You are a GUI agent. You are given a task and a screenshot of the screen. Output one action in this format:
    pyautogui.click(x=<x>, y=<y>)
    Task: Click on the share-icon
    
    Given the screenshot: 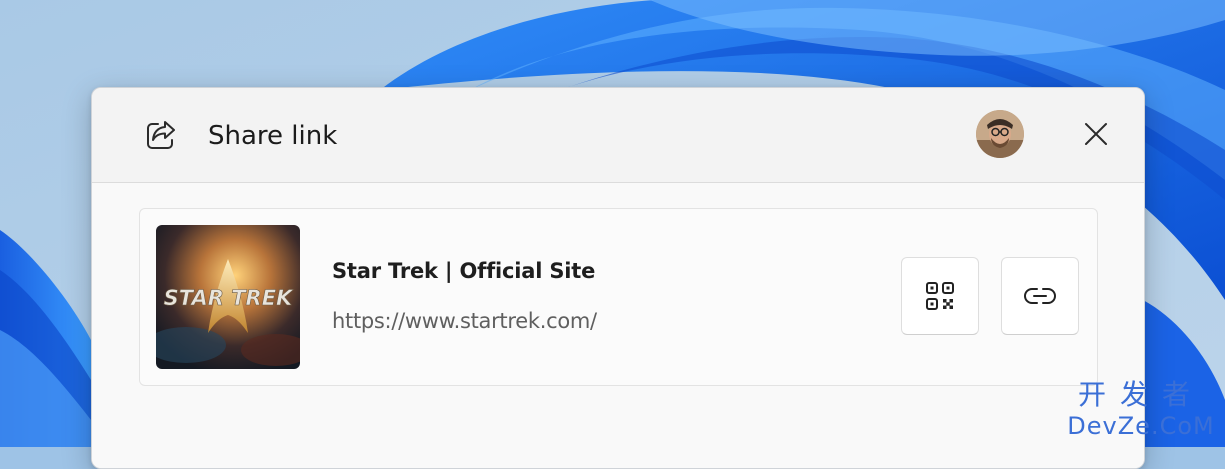 What is the action you would take?
    pyautogui.click(x=161, y=135)
    